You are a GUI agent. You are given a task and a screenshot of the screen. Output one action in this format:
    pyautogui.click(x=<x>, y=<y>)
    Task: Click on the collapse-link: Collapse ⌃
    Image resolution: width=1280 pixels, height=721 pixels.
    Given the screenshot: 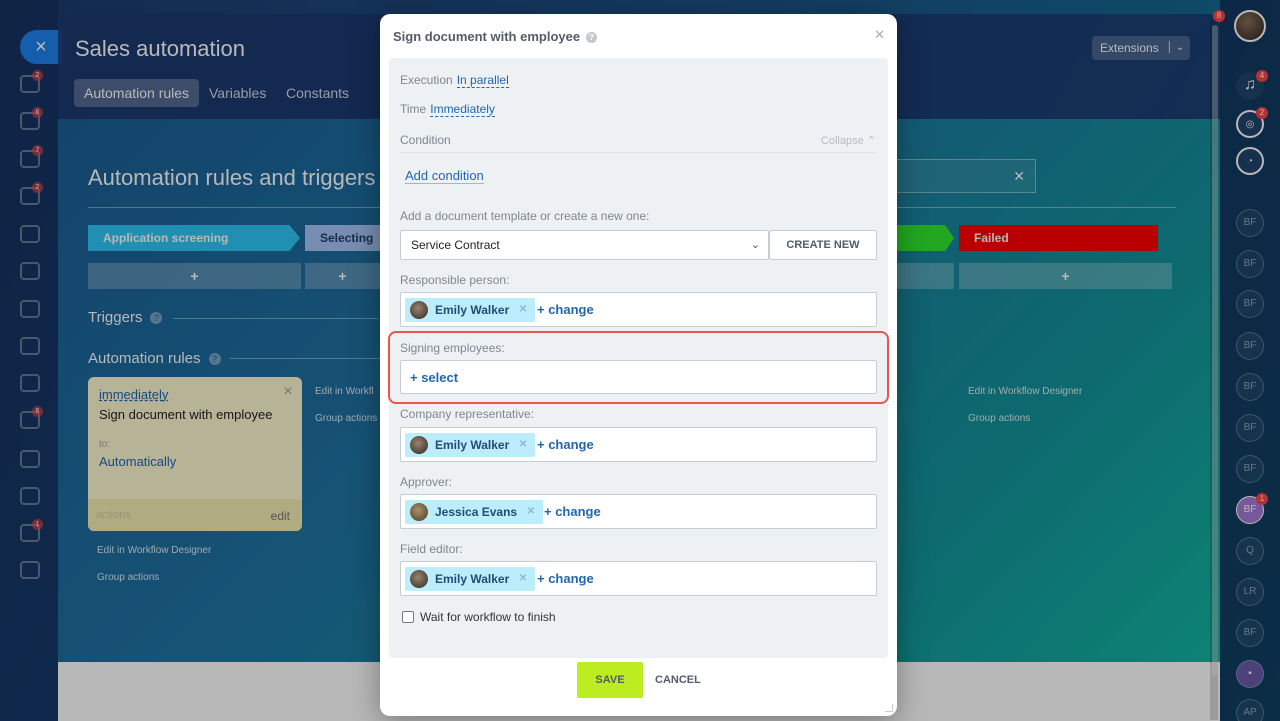 What is the action you would take?
    pyautogui.click(x=848, y=140)
    